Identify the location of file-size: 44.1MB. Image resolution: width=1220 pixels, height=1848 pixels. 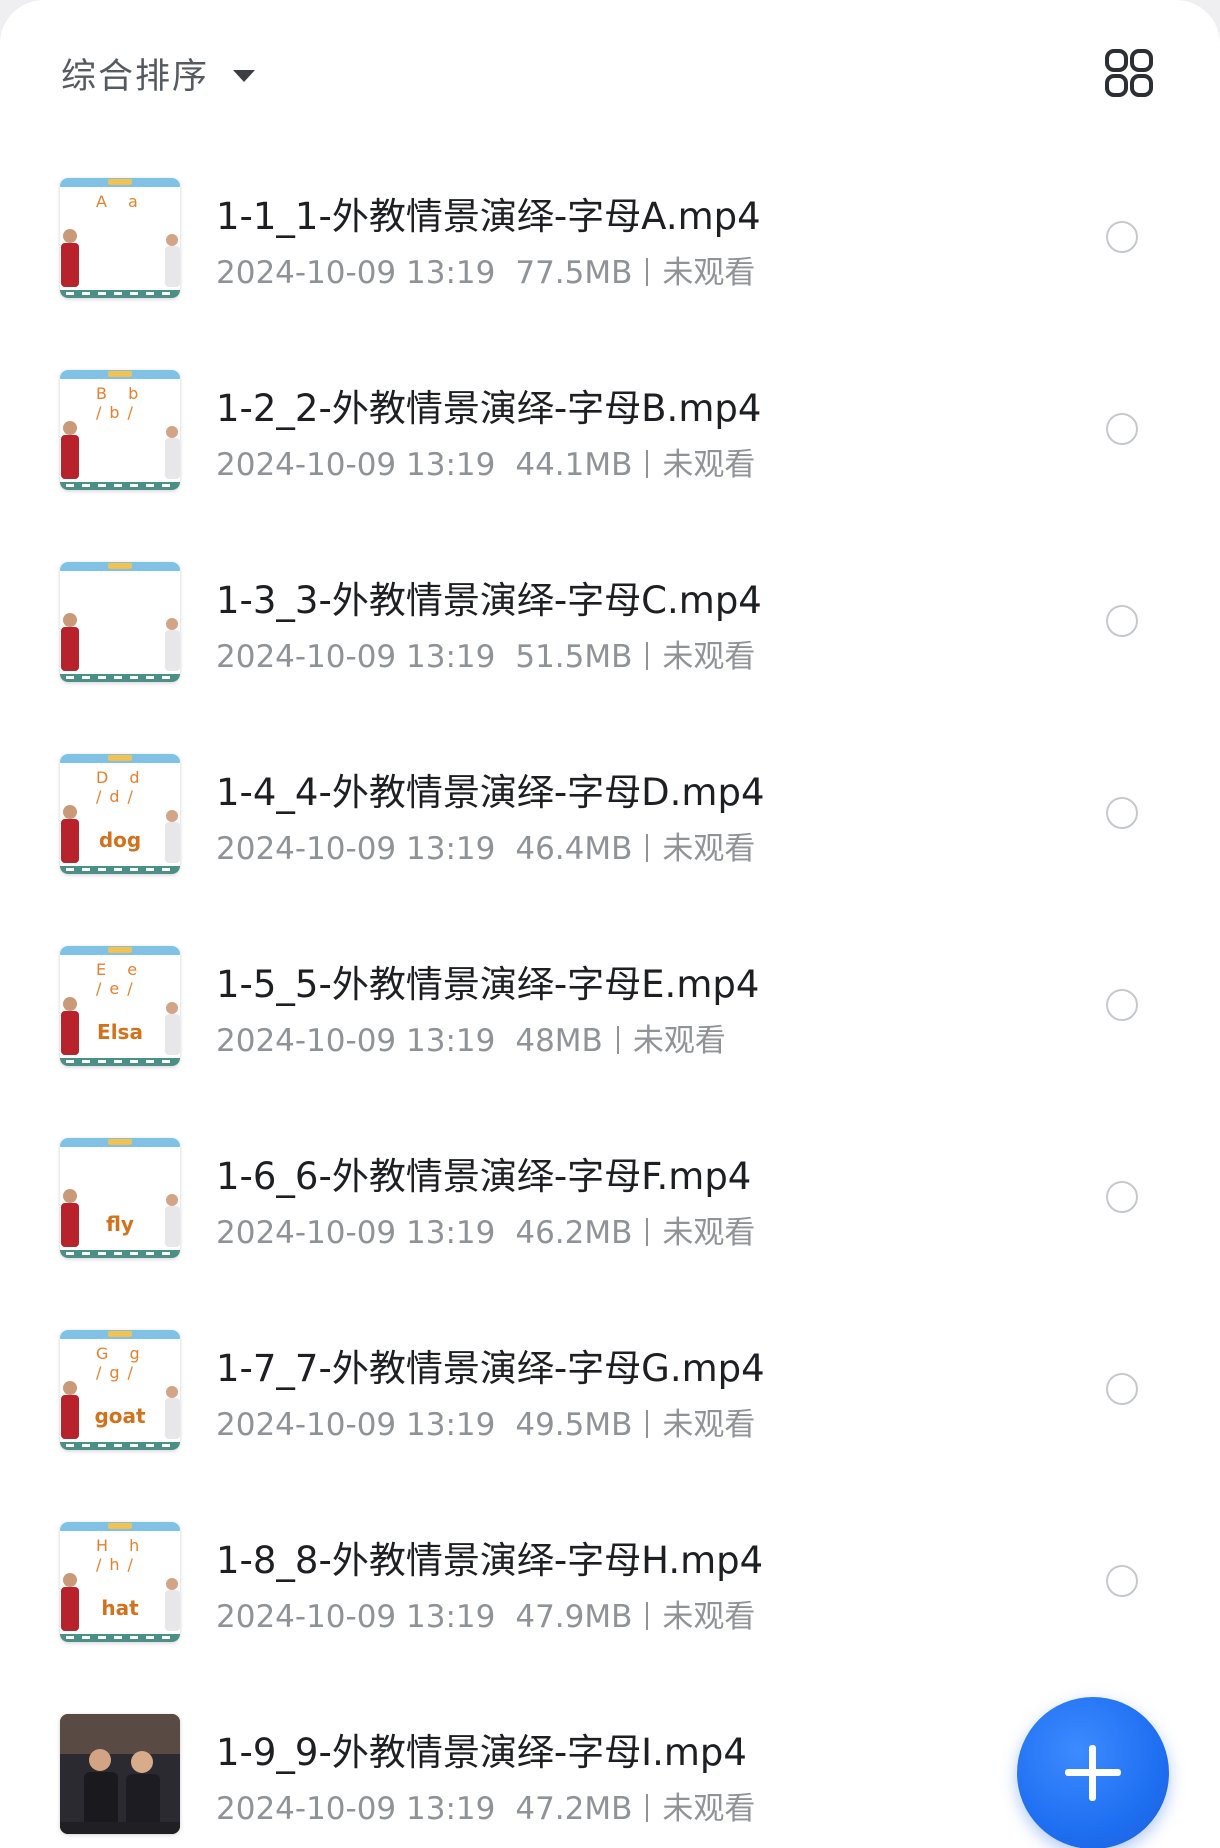
(574, 465).